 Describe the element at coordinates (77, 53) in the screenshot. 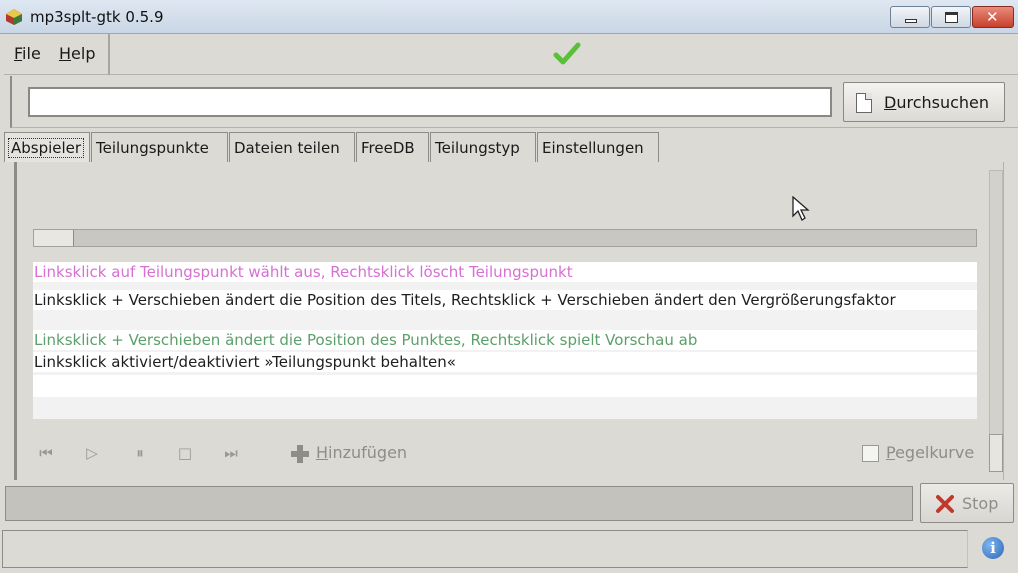

I see `menu-help: Help` at that location.